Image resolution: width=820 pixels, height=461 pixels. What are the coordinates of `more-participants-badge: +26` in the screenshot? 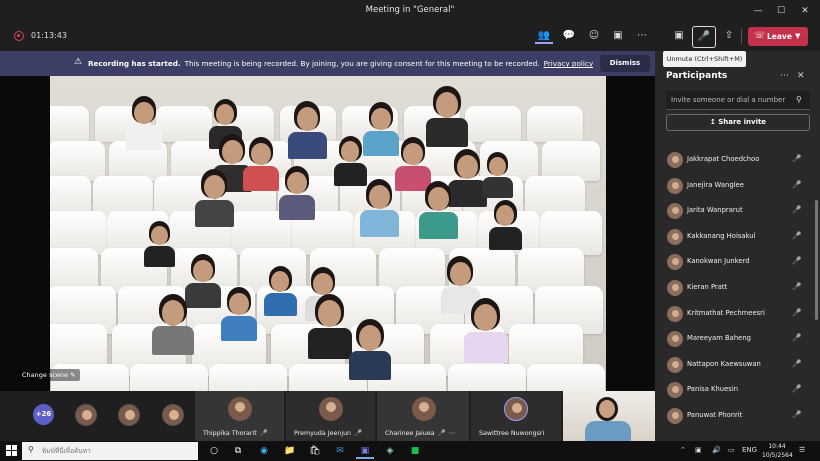 It's located at (43, 414).